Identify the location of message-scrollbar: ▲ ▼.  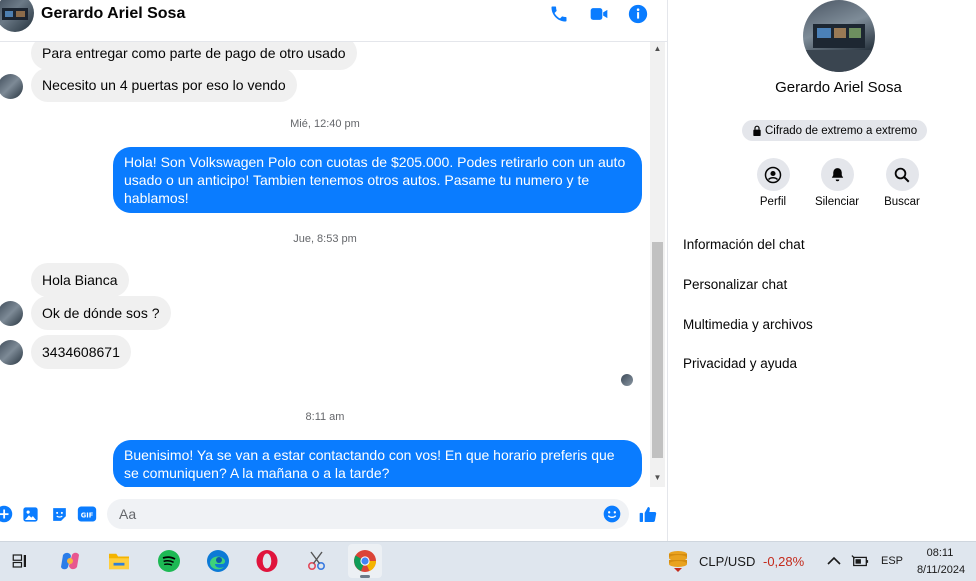
(657, 264).